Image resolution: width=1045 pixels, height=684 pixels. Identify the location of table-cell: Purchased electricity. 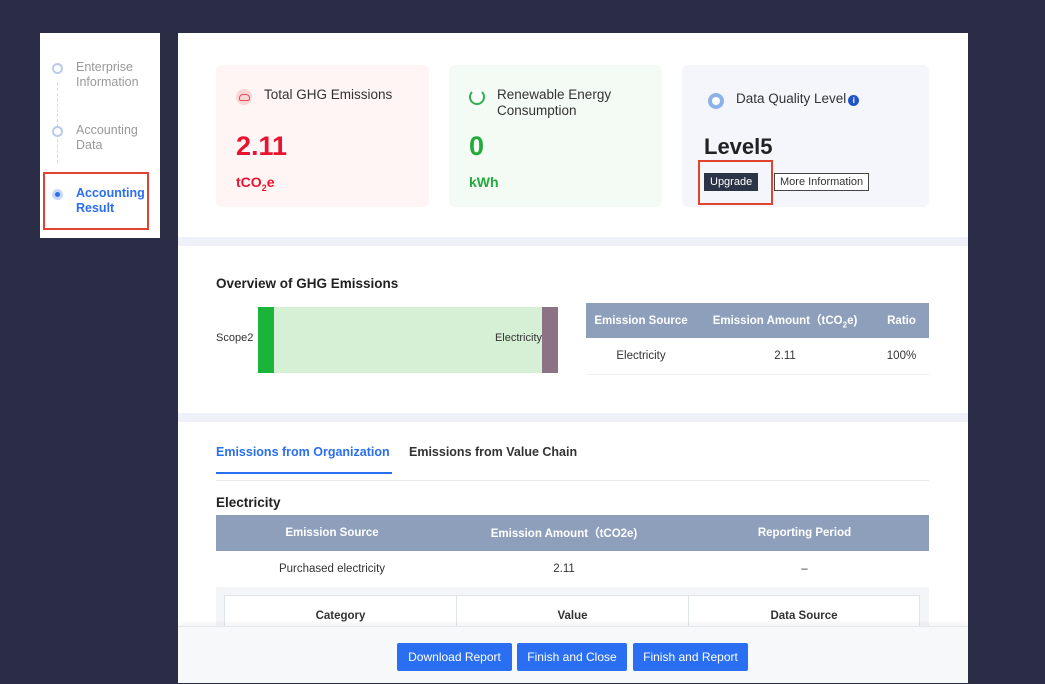
(332, 569).